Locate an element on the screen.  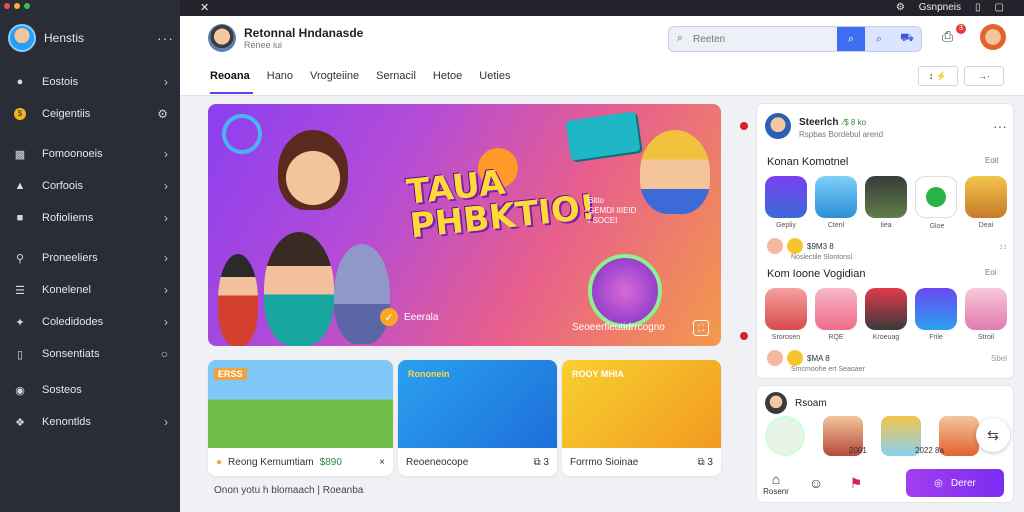
app-row-2: Srorosen RQE Kroeuag Frile Stroil is located at coordinates (886, 314).